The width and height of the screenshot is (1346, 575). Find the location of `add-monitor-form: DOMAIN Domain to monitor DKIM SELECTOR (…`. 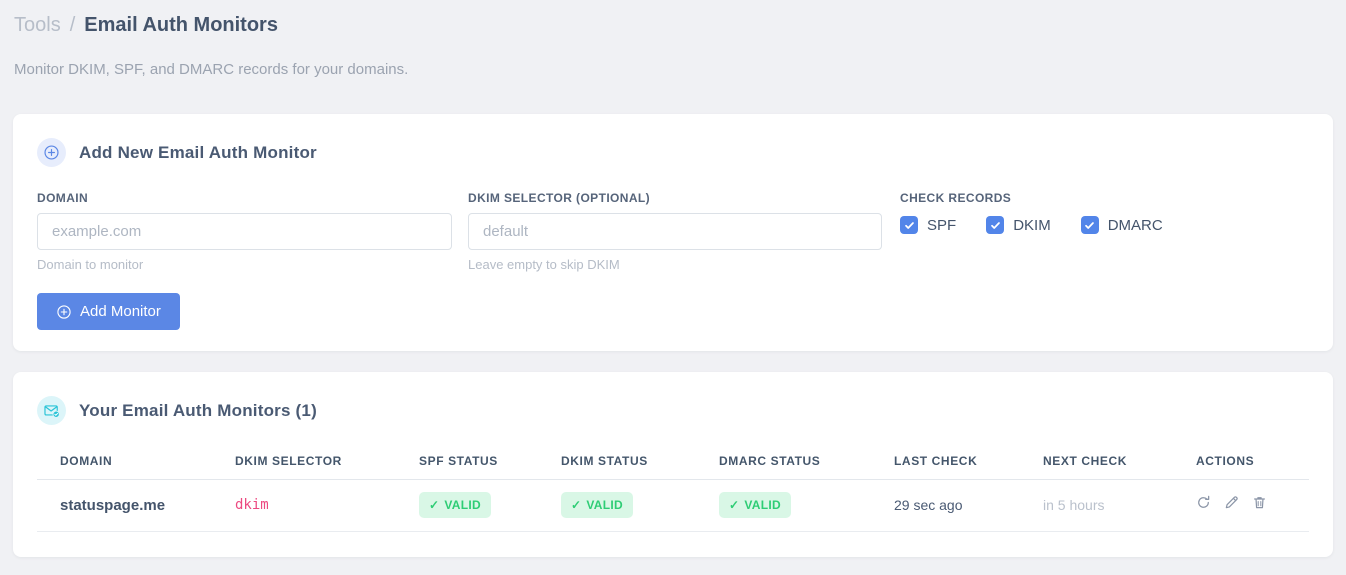

add-monitor-form: DOMAIN Domain to monitor DKIM SELECTOR (… is located at coordinates (673, 231).